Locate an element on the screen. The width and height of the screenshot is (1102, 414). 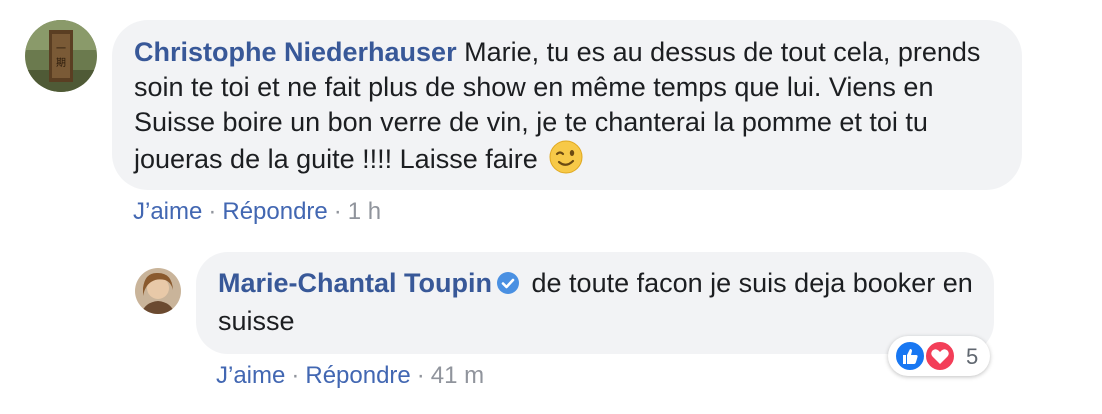
comment-actions: J’aime · Répondre · 1 h is located at coordinates (257, 212).